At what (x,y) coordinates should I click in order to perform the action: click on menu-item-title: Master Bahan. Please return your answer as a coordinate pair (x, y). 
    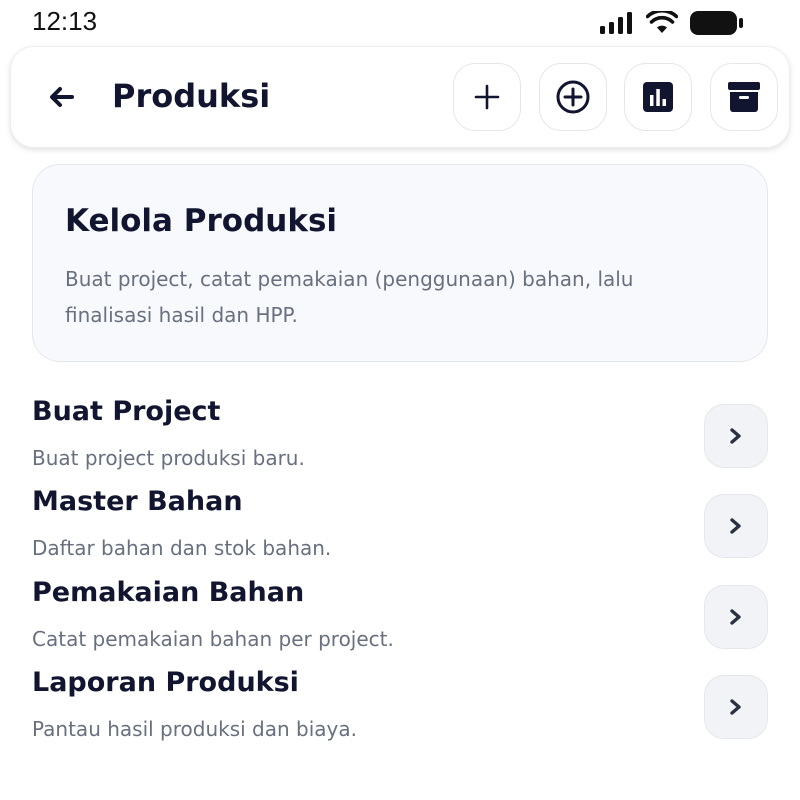
    Looking at the image, I should click on (137, 501).